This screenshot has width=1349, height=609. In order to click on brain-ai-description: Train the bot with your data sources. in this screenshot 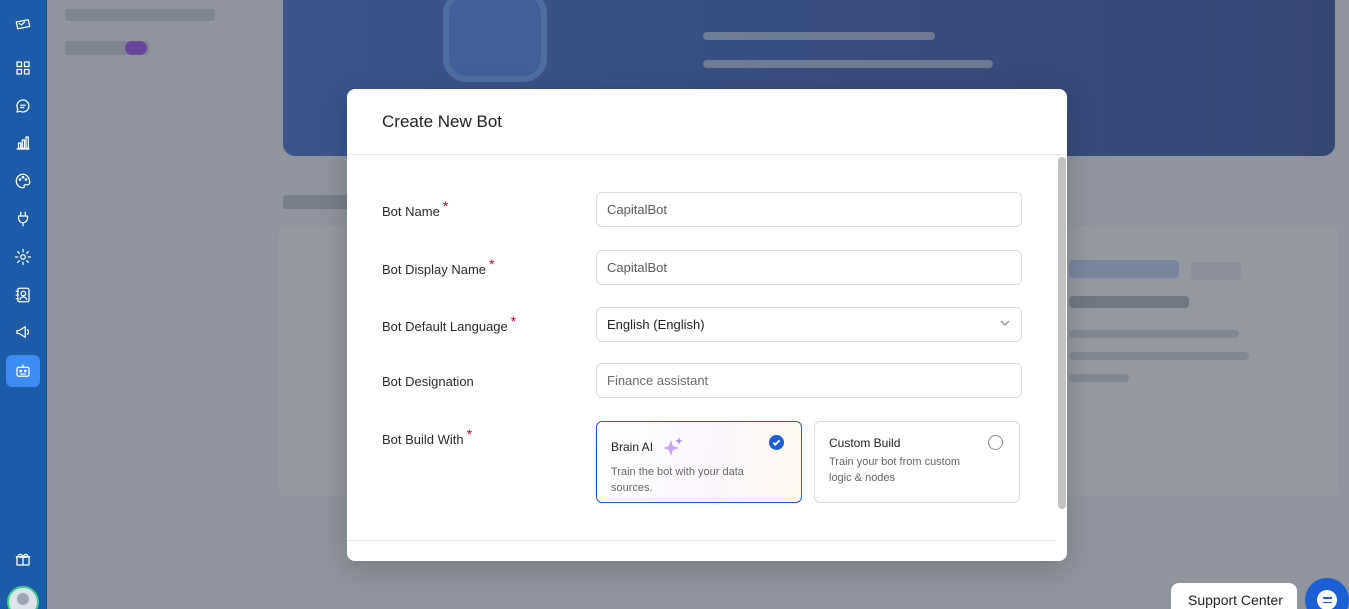, I will do `click(677, 480)`.